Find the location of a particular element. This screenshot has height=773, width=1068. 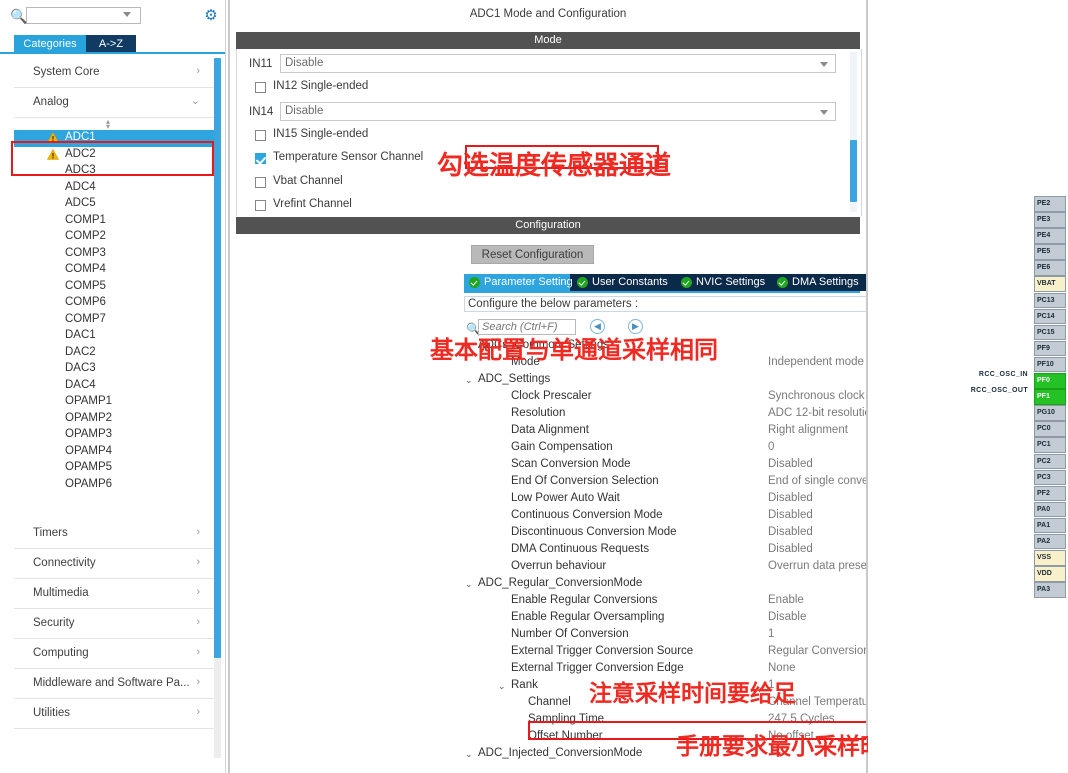

pin-pc0: PC0 is located at coordinates (1050, 429).